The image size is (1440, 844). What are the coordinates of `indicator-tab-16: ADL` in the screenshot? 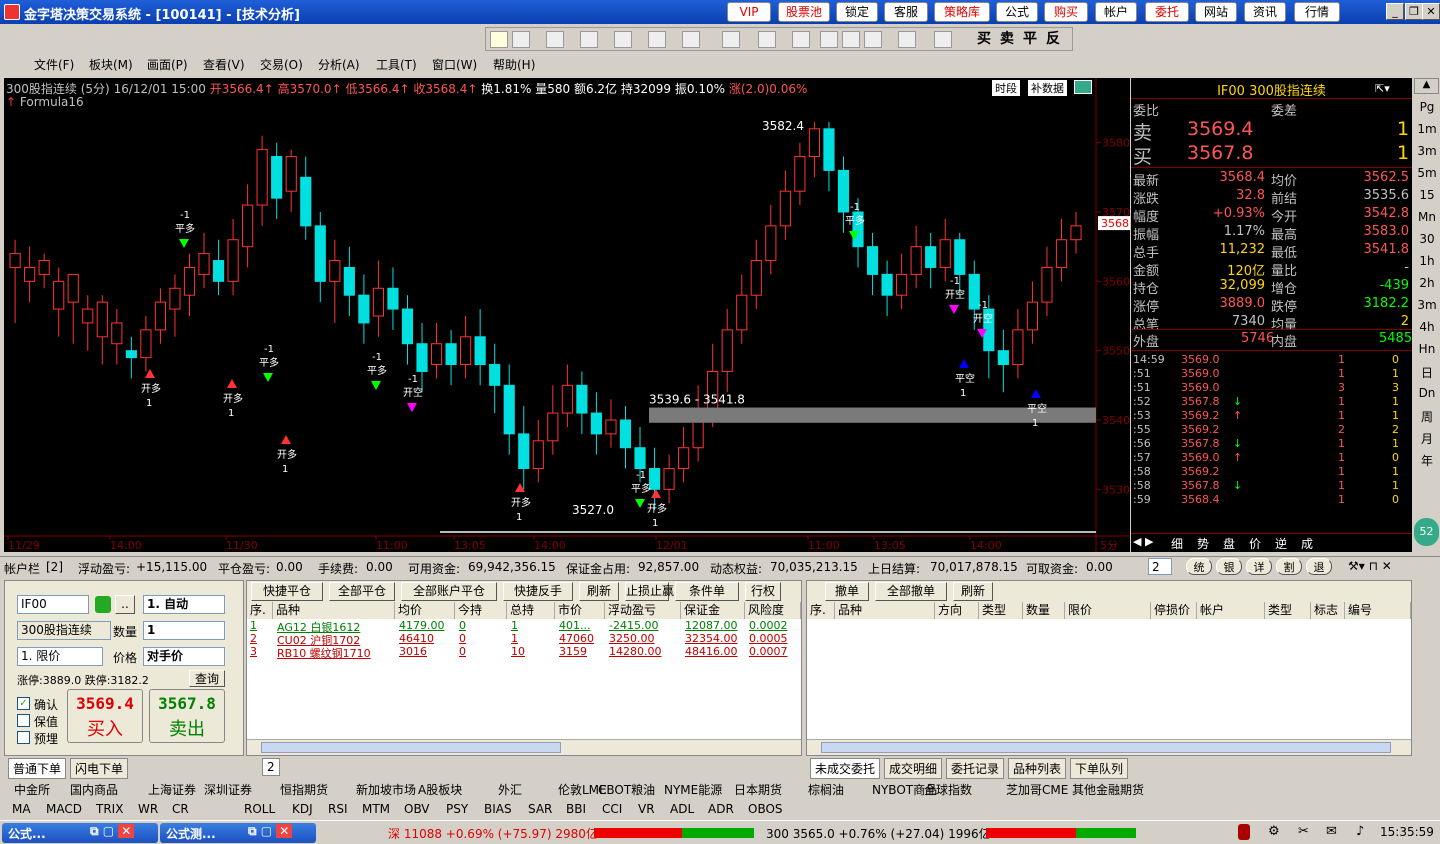 It's located at (682, 809).